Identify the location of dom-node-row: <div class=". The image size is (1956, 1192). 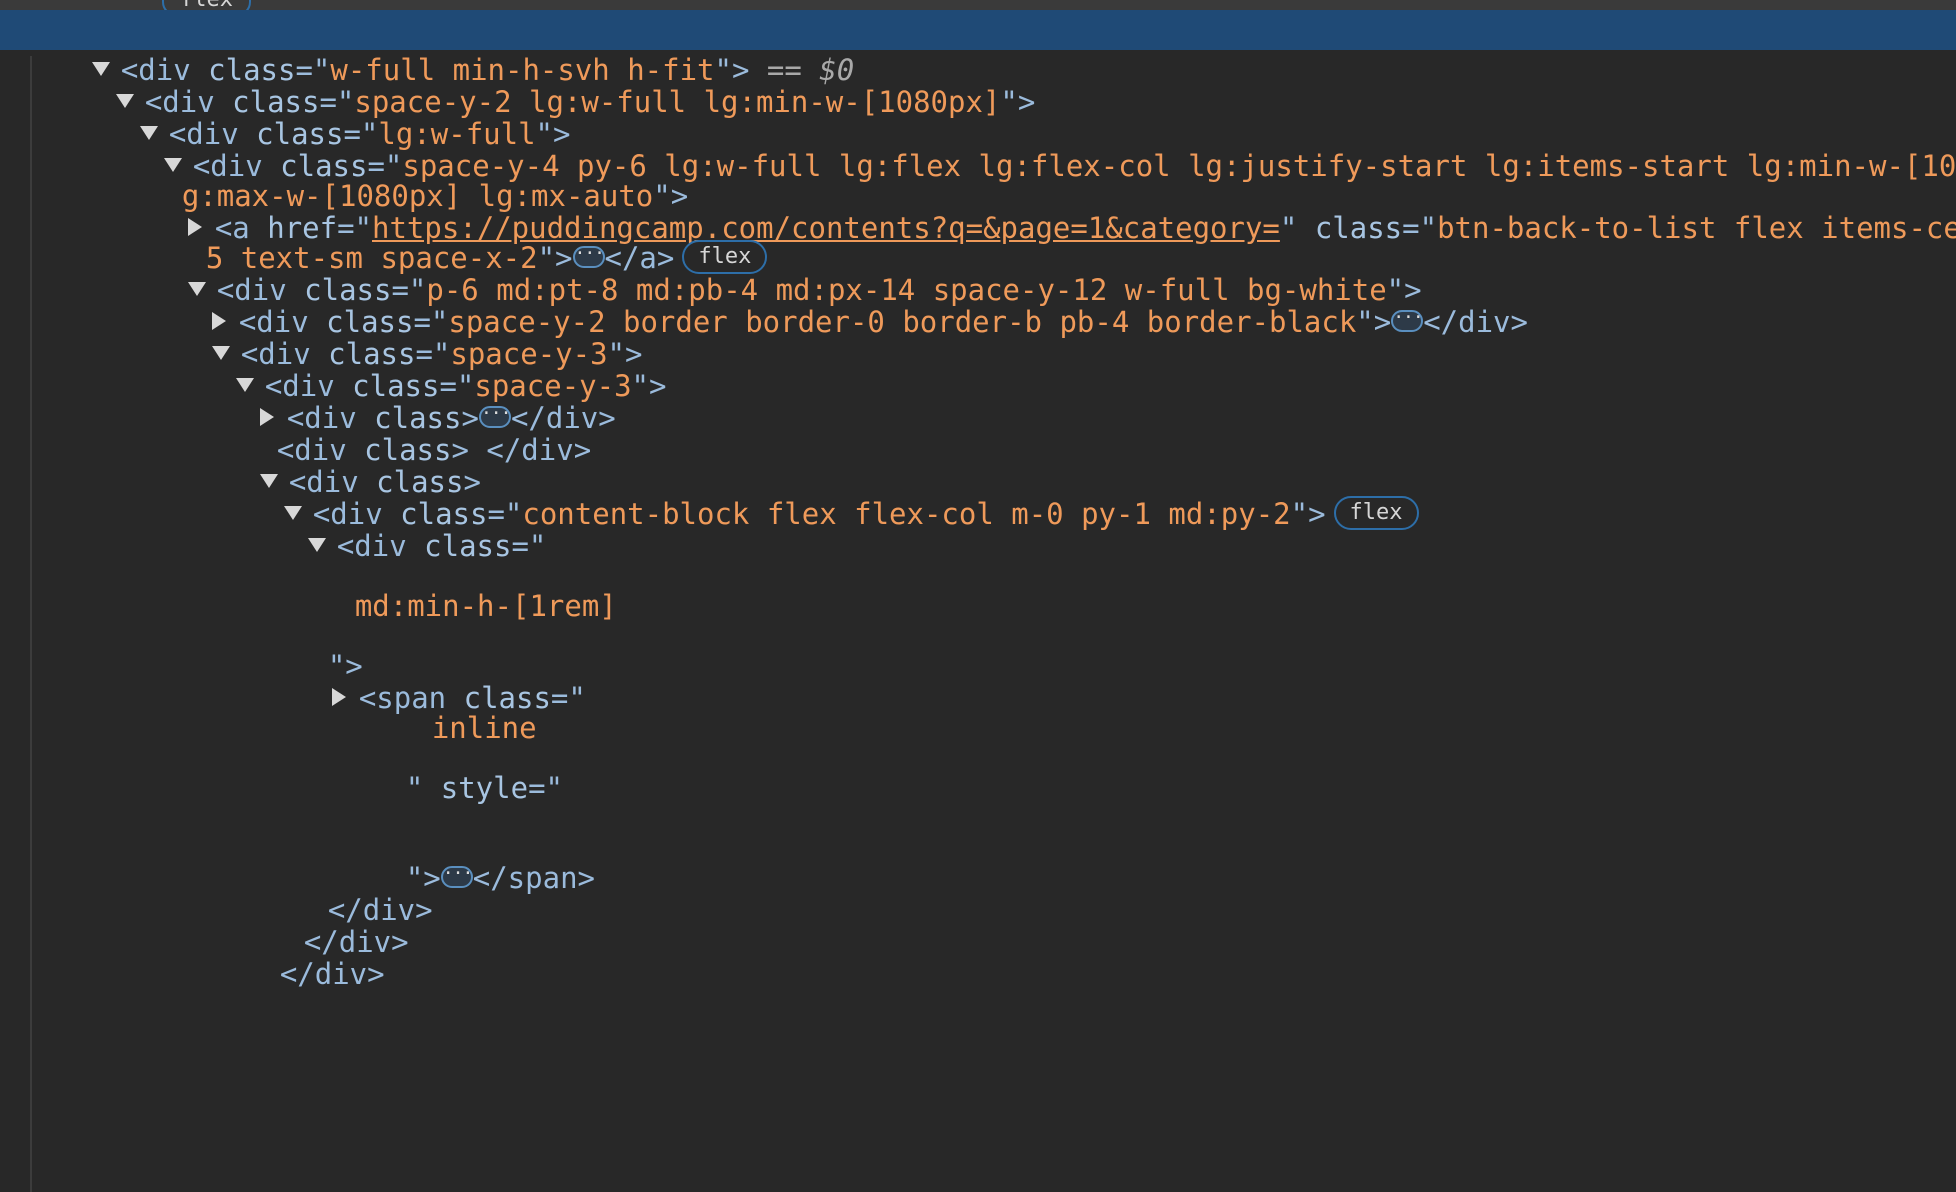
(273, 524).